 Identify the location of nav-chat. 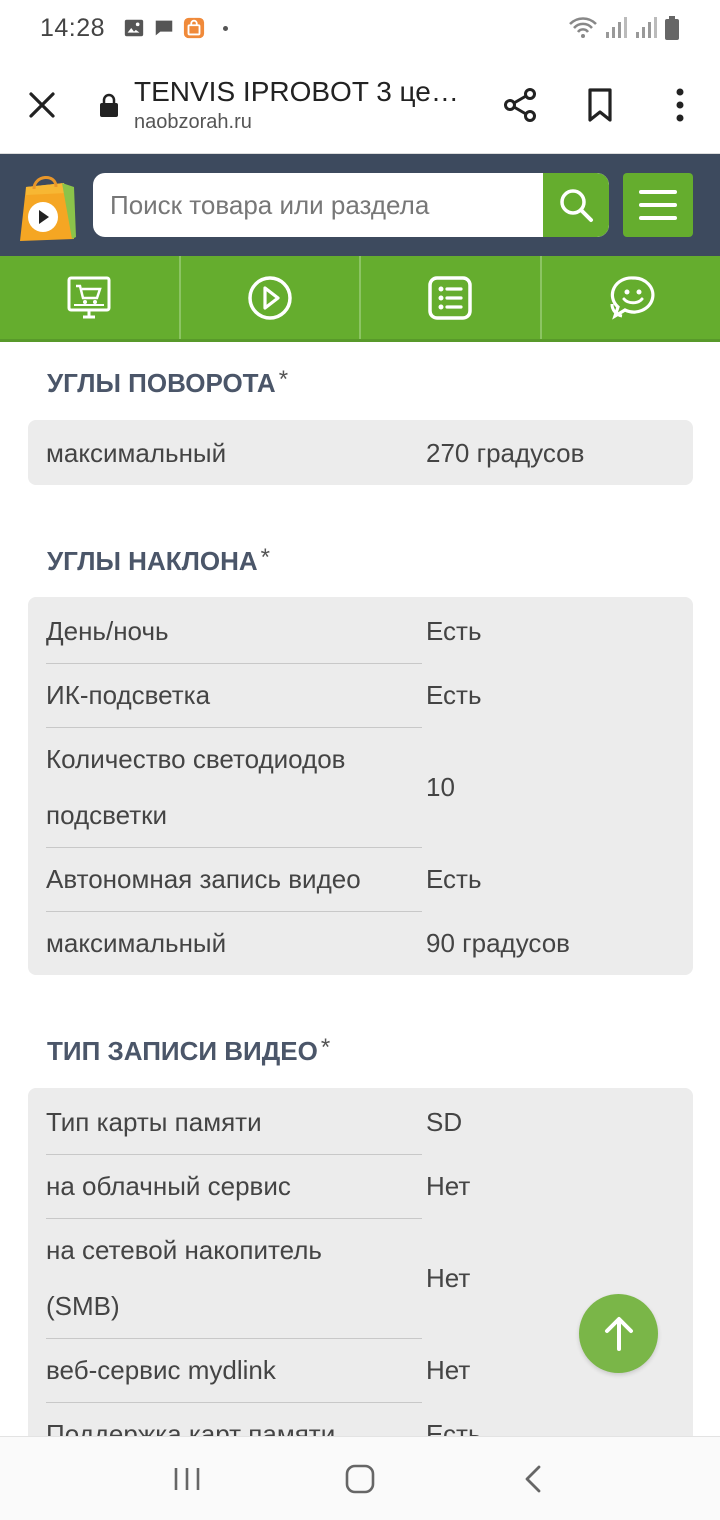
(631, 297).